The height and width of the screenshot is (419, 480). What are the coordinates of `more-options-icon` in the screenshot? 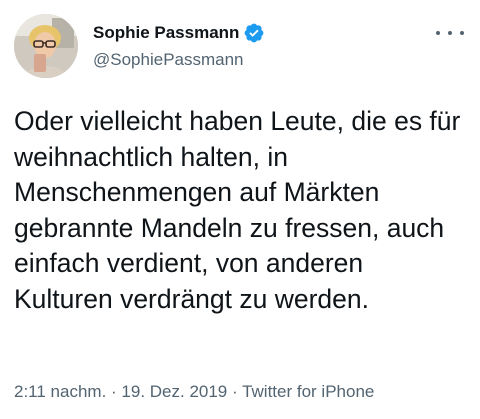 It's located at (450, 33).